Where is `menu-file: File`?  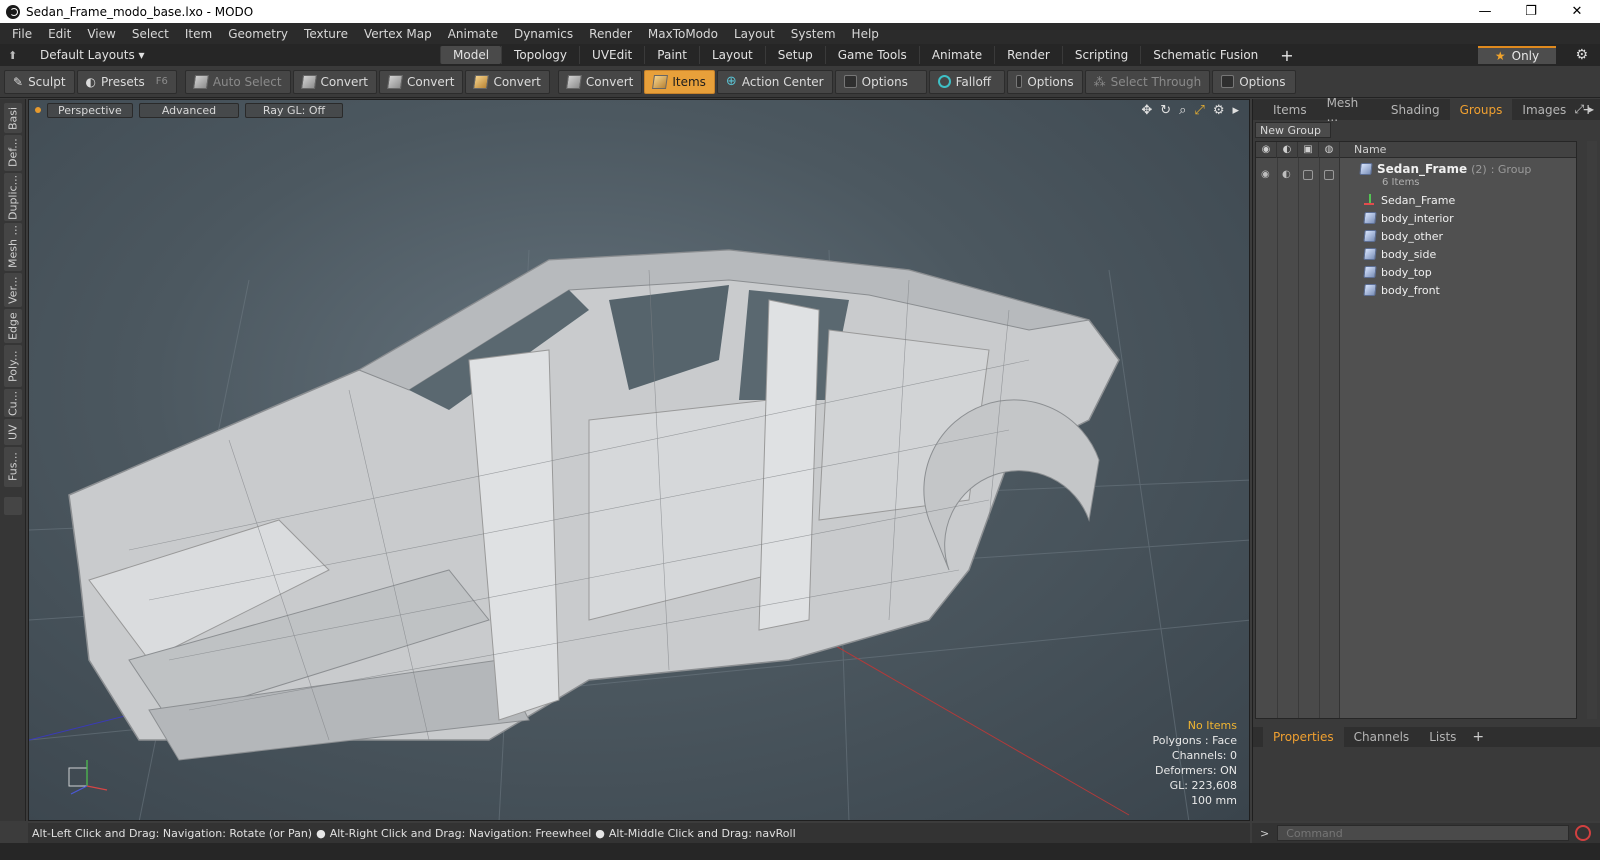 menu-file: File is located at coordinates (22, 34).